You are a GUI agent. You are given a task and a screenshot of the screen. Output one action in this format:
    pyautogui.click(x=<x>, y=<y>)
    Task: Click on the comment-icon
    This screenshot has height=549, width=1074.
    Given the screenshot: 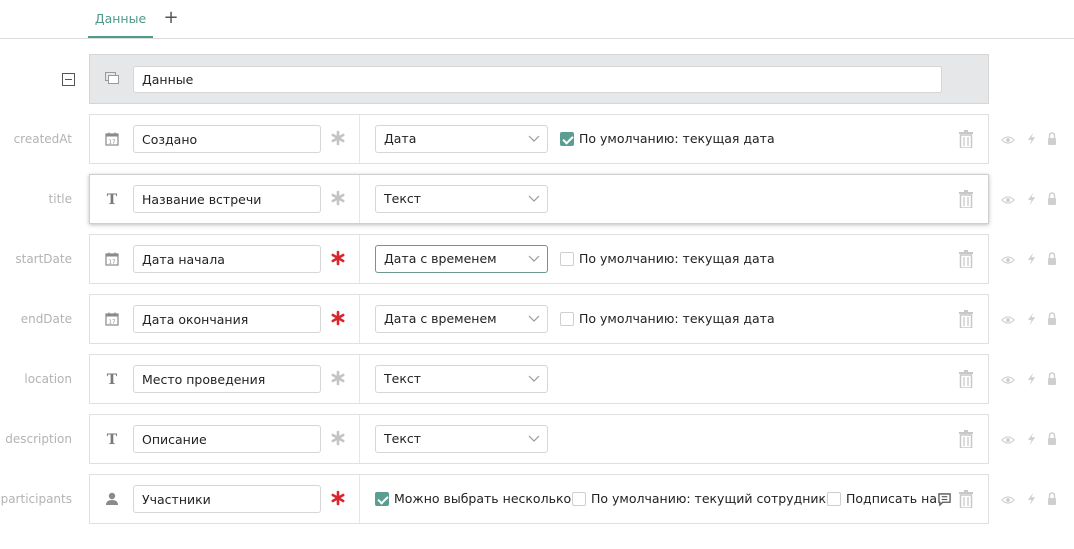 What is the action you would take?
    pyautogui.click(x=944, y=499)
    